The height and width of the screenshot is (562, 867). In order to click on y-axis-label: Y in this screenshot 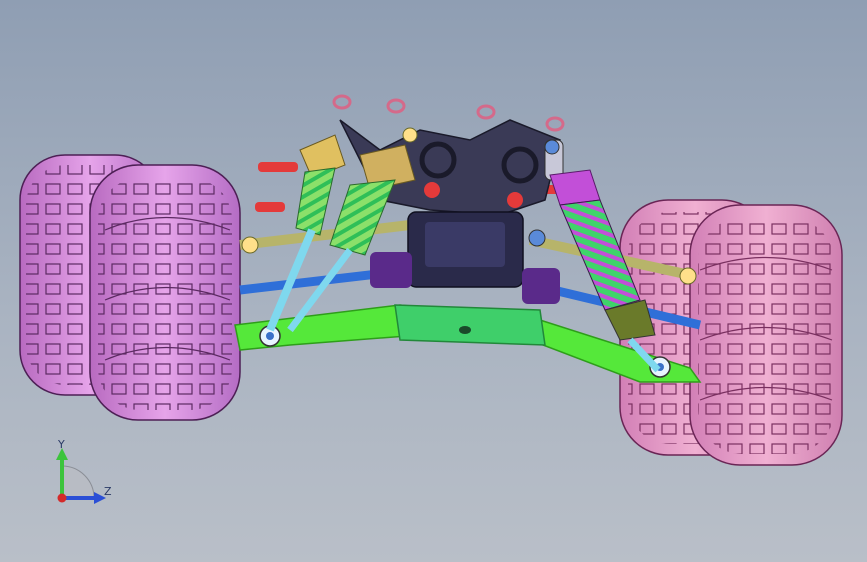, I will do `click(61, 444)`.